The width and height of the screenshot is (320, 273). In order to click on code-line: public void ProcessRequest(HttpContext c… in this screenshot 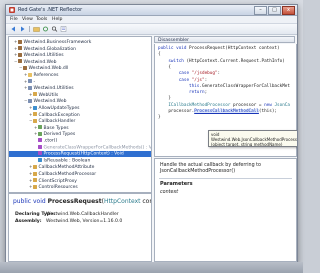, I will do `click(219, 49)`.